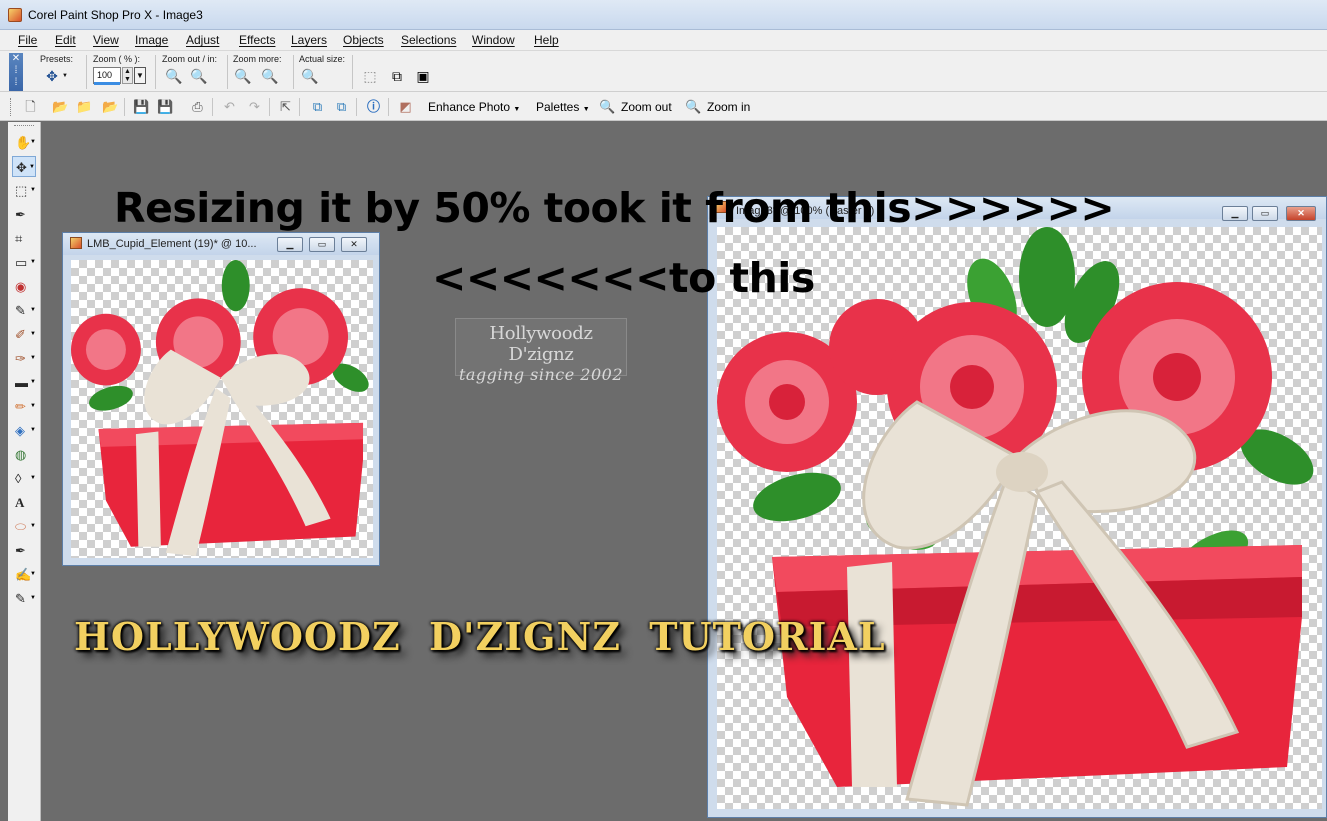  I want to click on gift-roses-artwork-small, so click(220, 408).